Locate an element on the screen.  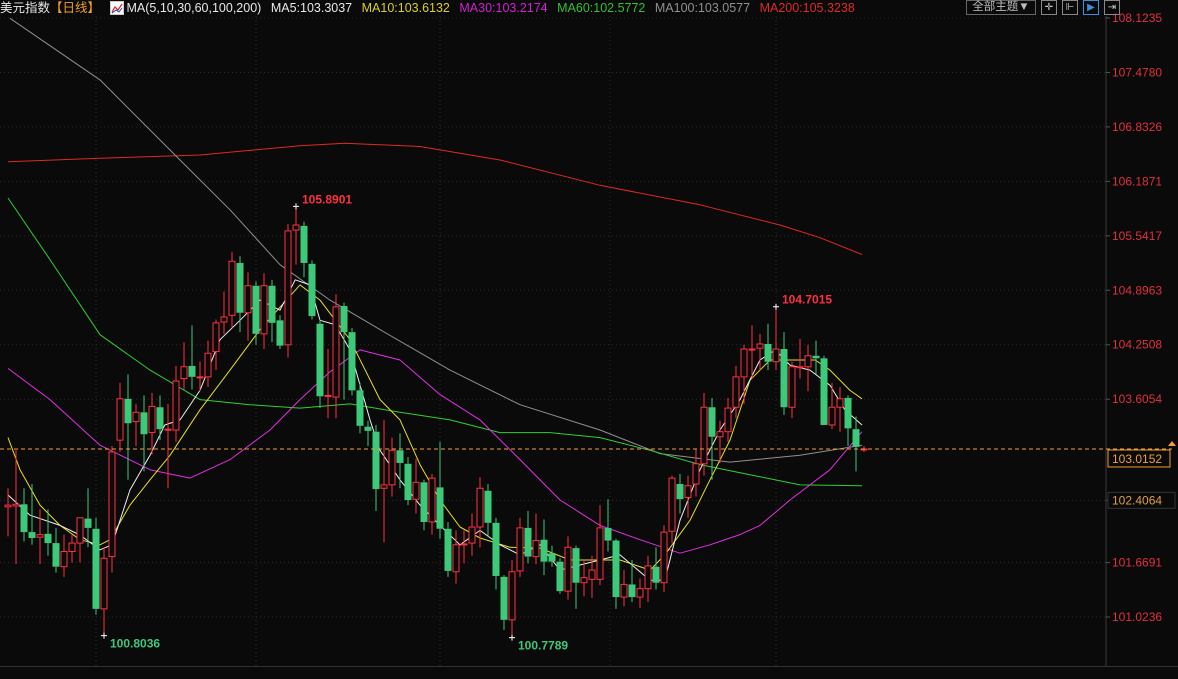
period-label: 【日线】 is located at coordinates (75, 8).